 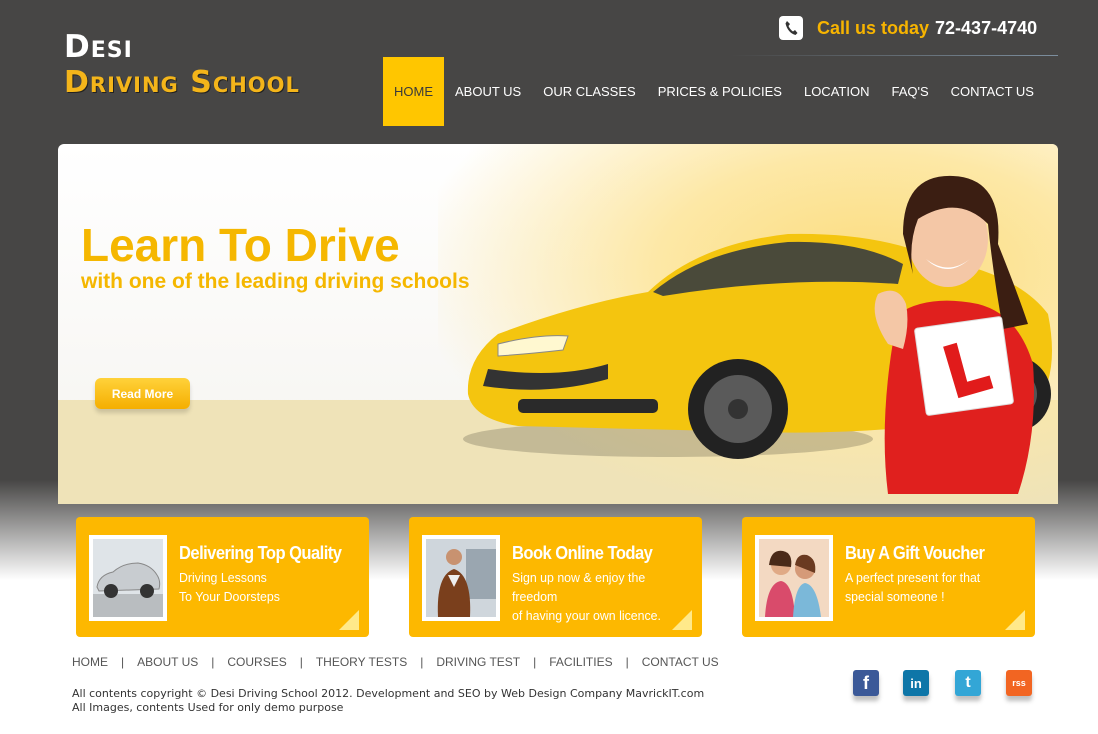 What do you see at coordinates (488, 91) in the screenshot?
I see `nav-about-us: ABOUT US` at bounding box center [488, 91].